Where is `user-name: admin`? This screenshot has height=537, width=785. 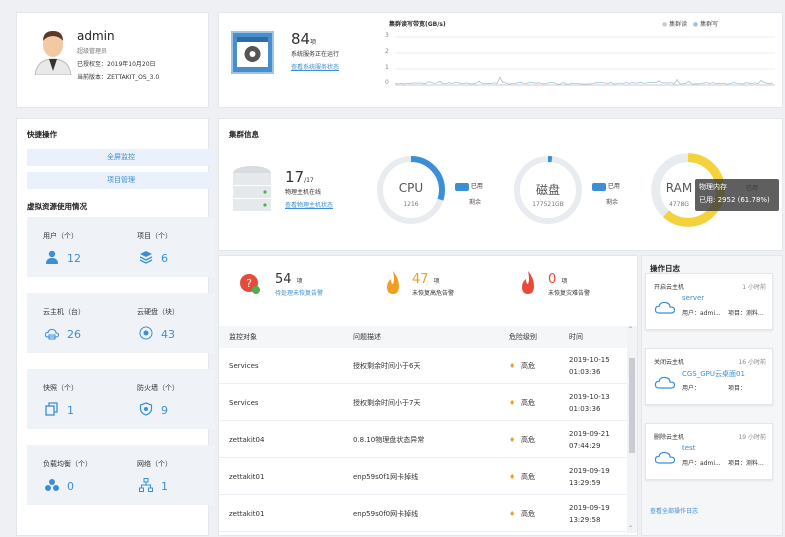
user-name: admin is located at coordinates (96, 36).